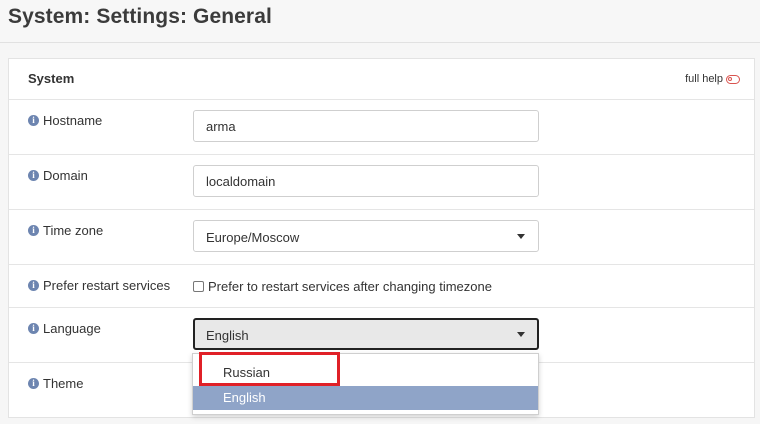 The height and width of the screenshot is (424, 760). I want to click on timezone-select: Europe/Moscow, so click(366, 236).